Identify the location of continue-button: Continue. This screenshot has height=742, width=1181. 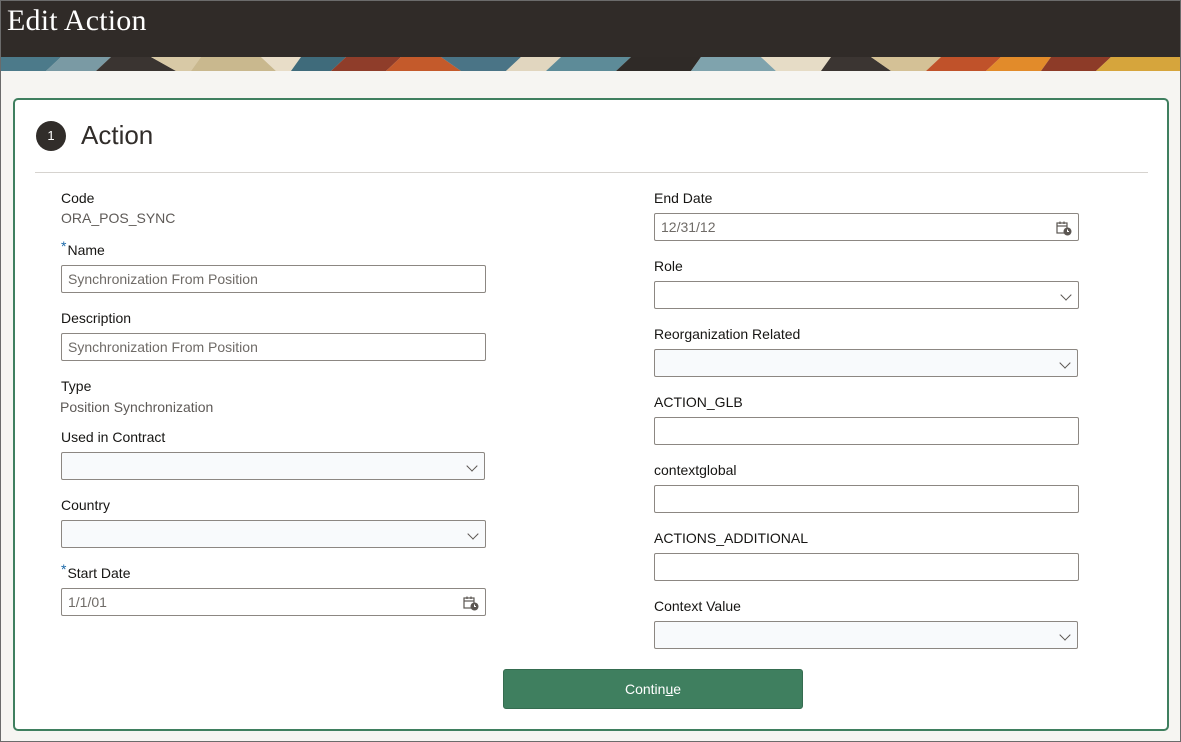
(653, 689).